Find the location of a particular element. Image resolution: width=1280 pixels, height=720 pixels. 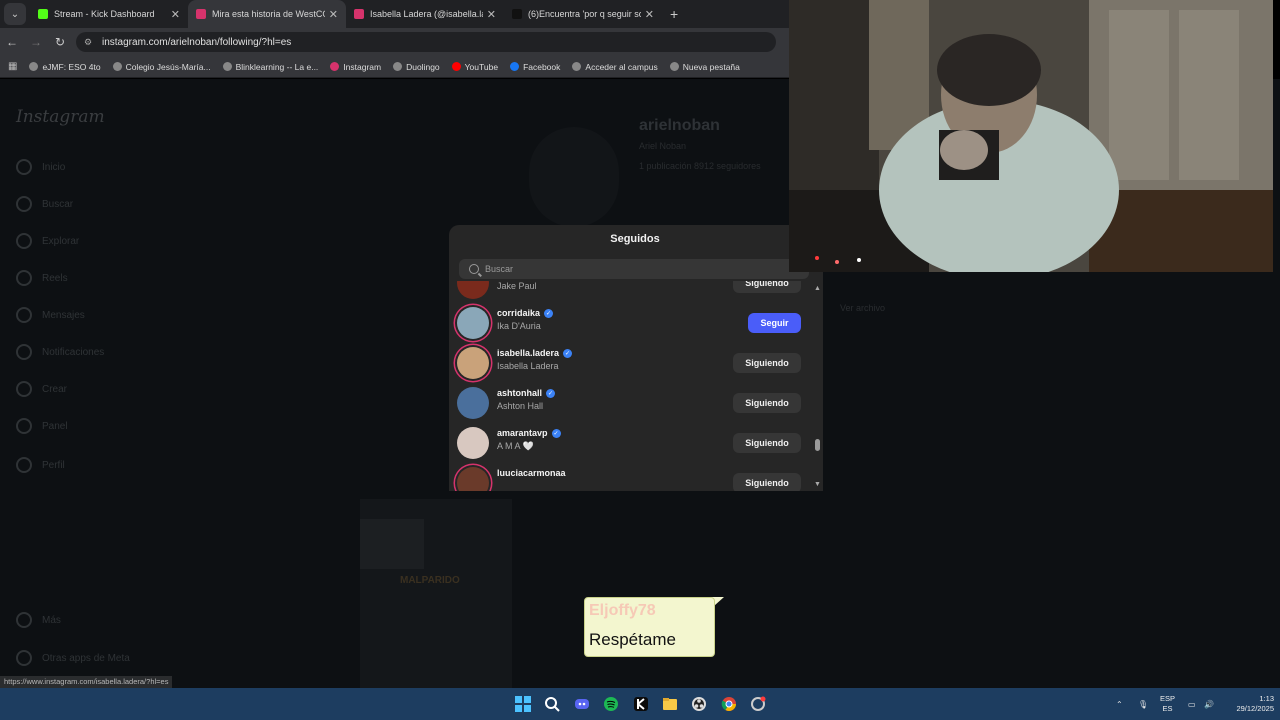

user-row: luuciacarmonaa Siguiendo is located at coordinates (630, 477).